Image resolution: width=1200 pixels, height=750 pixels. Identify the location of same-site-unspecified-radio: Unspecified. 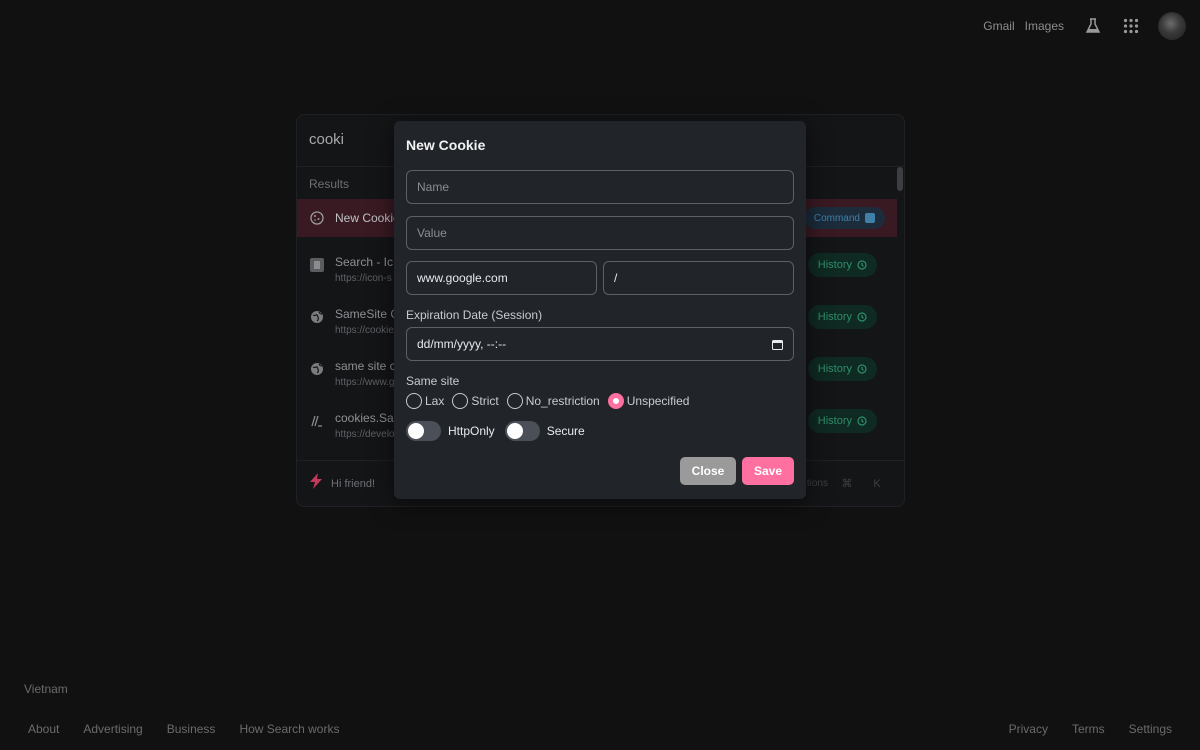
(648, 401).